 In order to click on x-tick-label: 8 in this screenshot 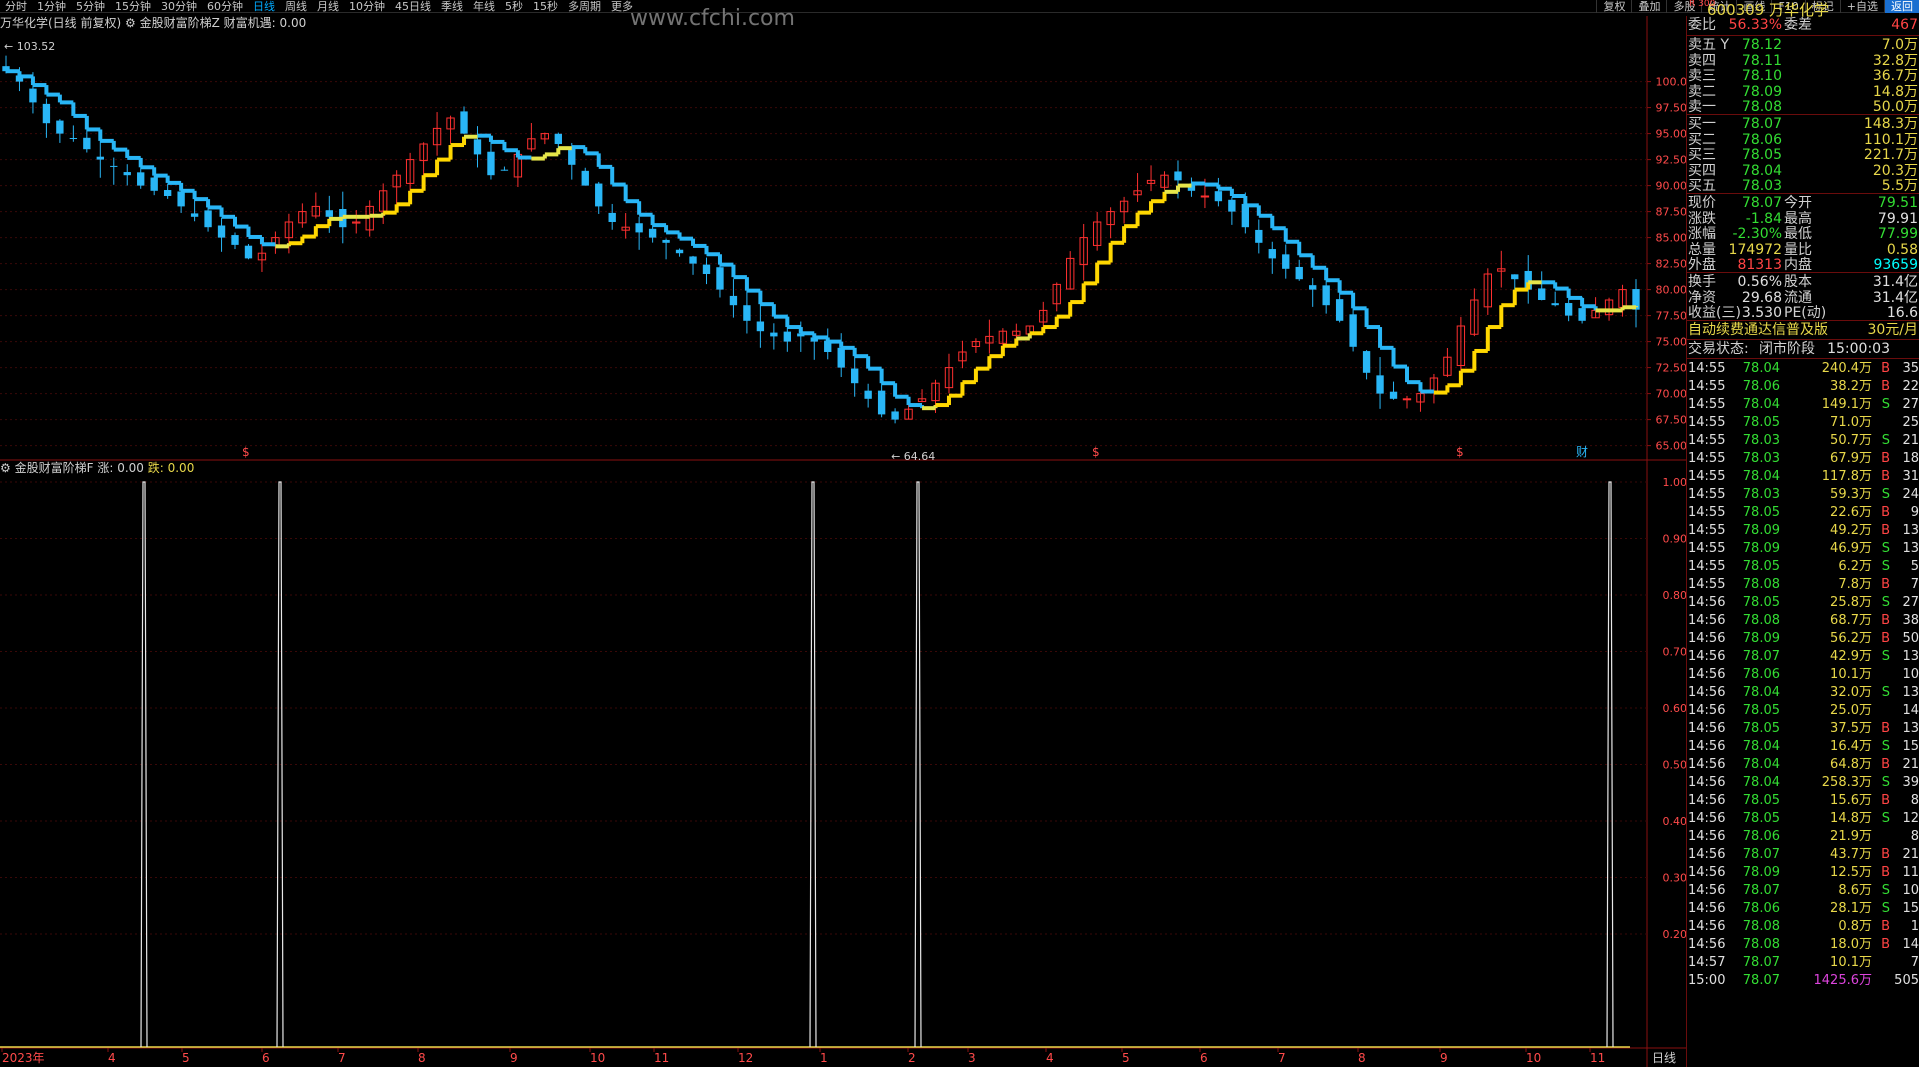, I will do `click(1362, 1058)`.